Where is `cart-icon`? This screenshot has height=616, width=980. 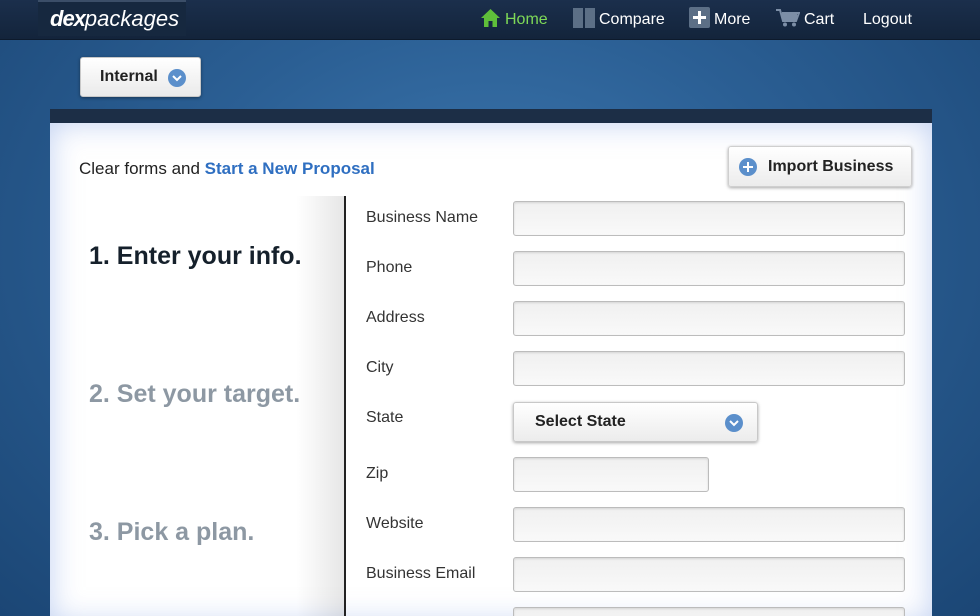
cart-icon is located at coordinates (788, 20).